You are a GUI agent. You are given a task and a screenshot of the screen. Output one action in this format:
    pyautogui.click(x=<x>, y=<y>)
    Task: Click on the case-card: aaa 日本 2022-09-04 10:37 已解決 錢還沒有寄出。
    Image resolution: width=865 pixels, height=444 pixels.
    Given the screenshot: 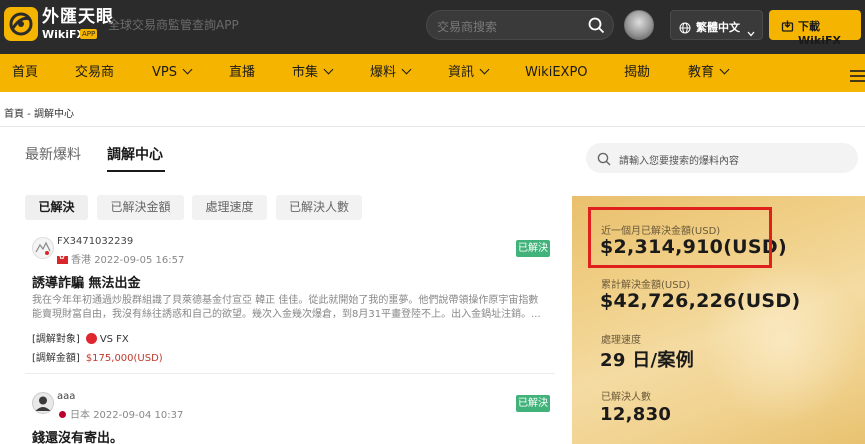 What is the action you would take?
    pyautogui.click(x=290, y=417)
    